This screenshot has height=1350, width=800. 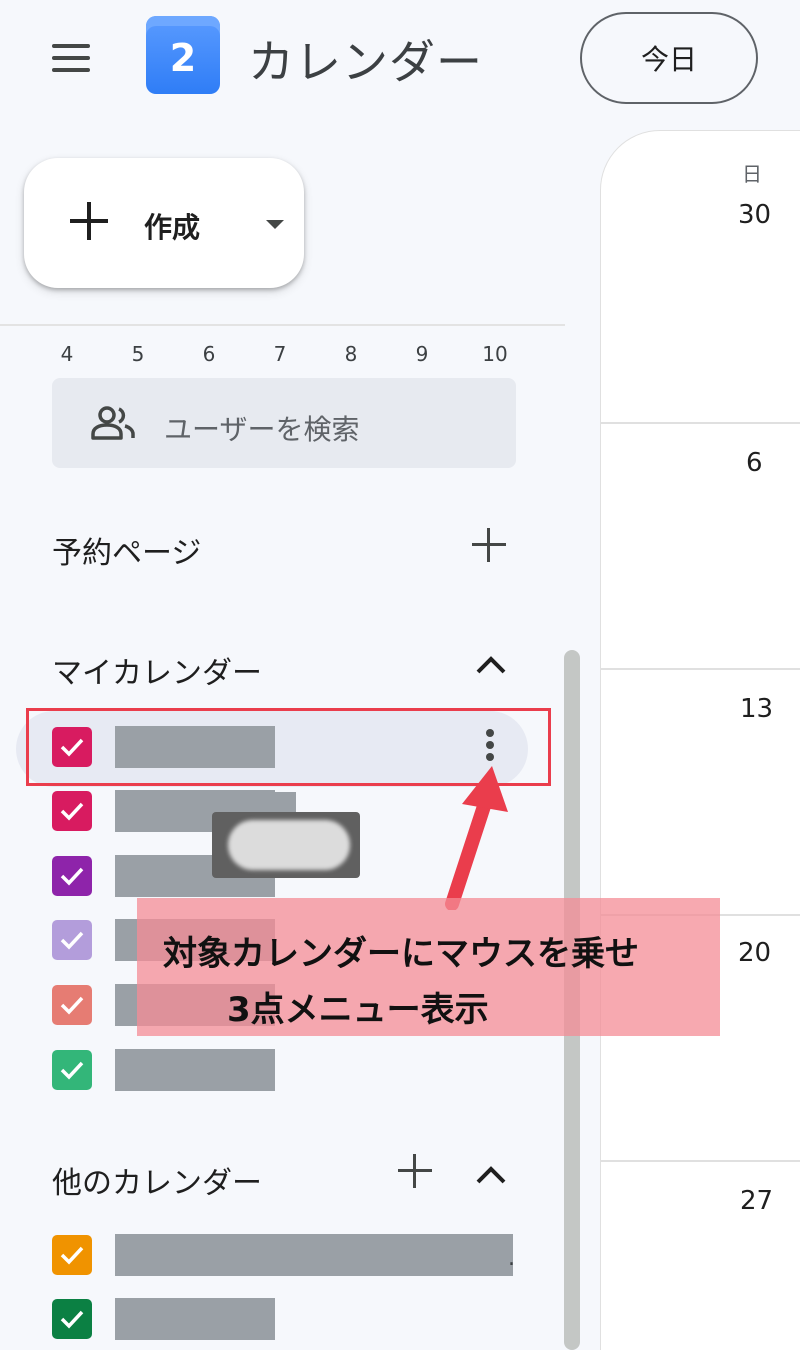 What do you see at coordinates (209, 354) in the screenshot?
I see `mini-calendar-day: 6` at bounding box center [209, 354].